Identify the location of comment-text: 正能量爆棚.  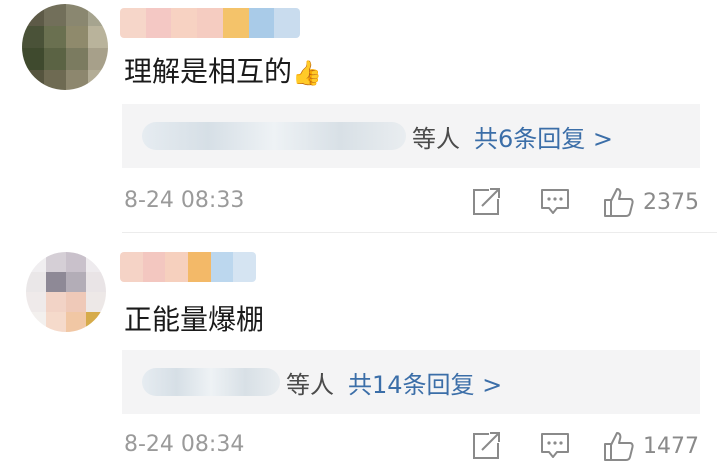
(194, 318).